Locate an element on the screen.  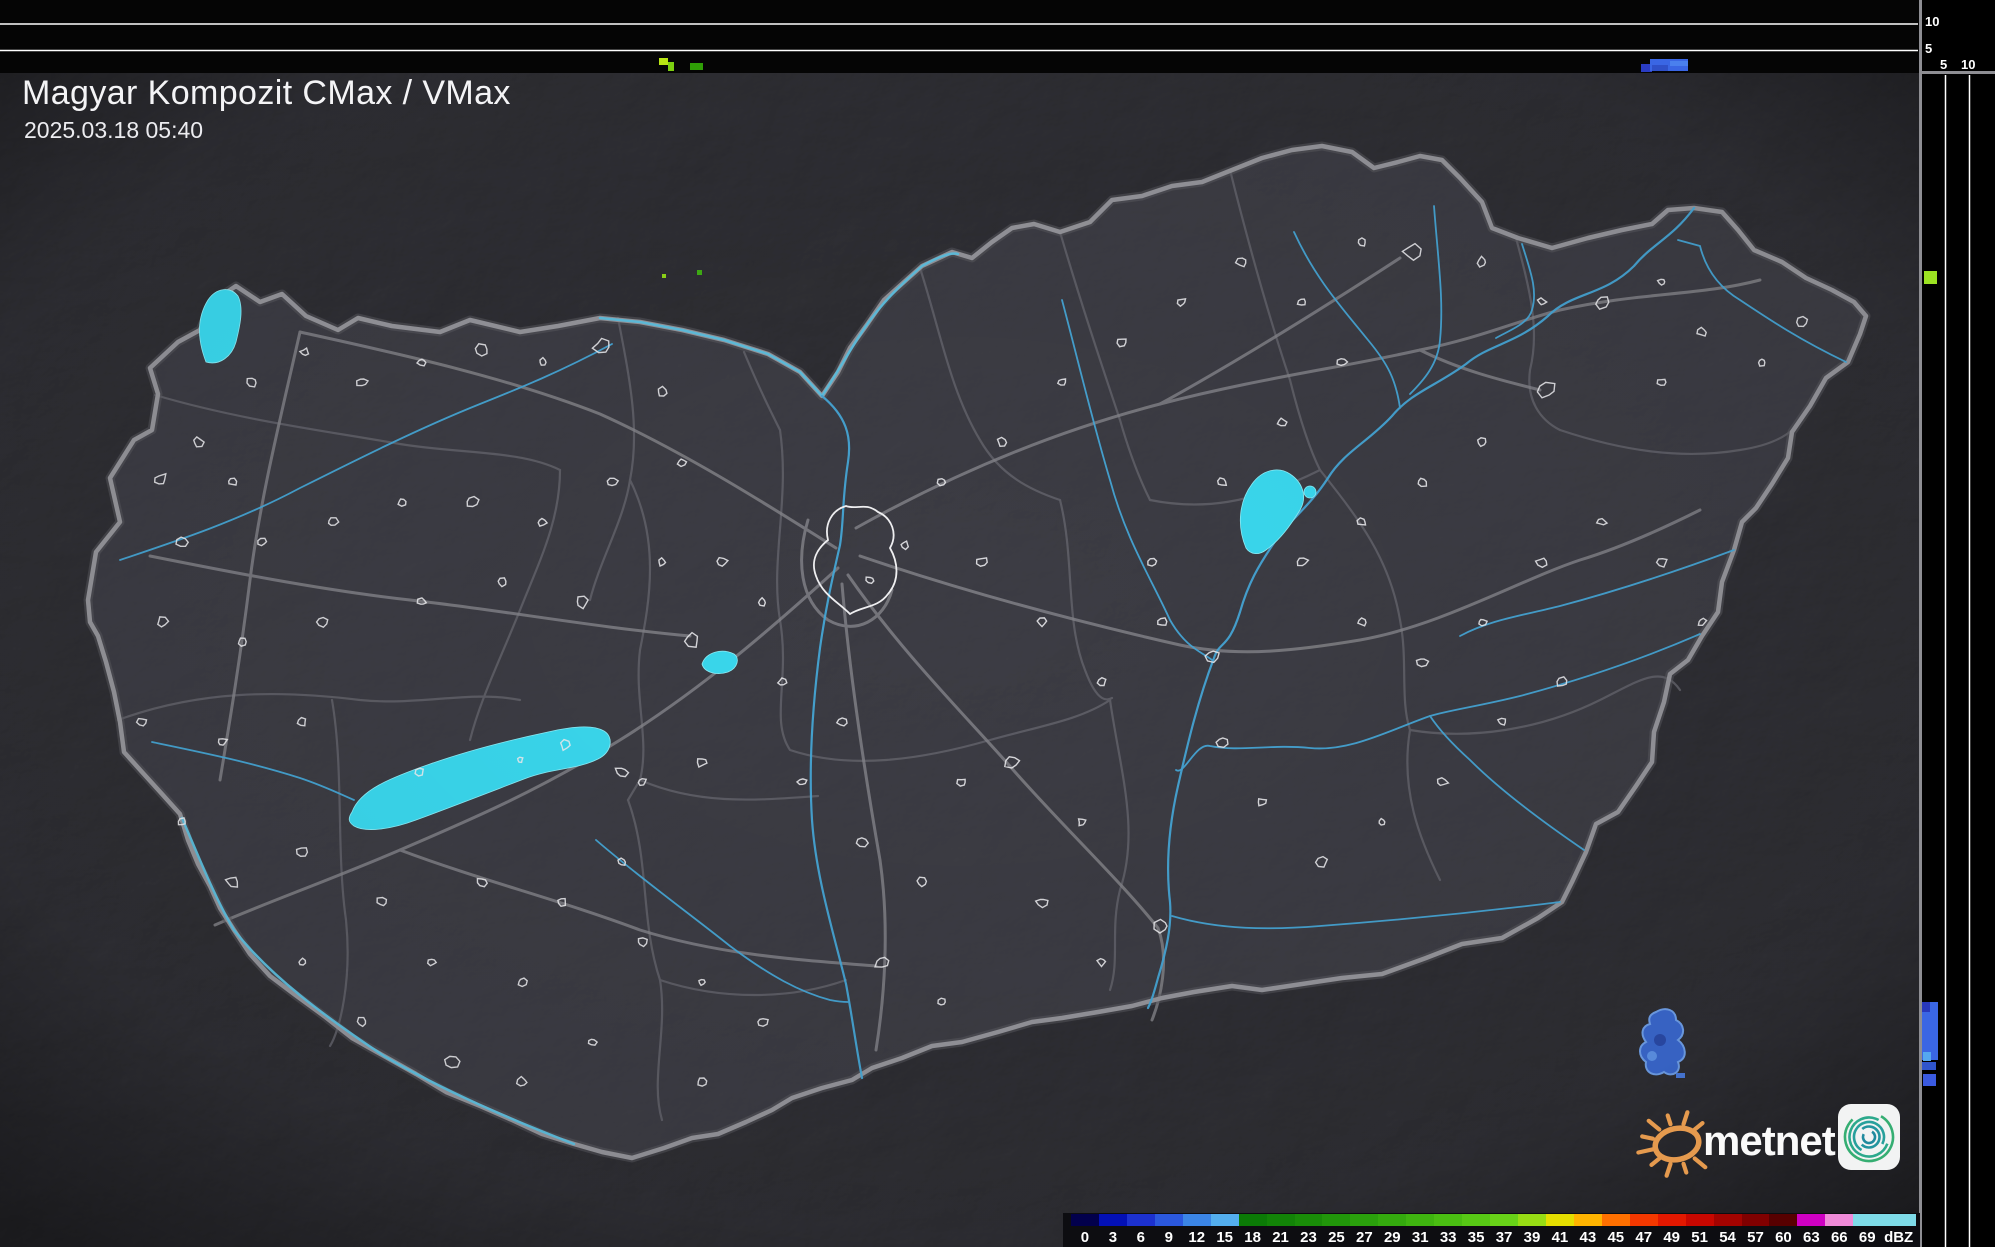
right-profile-strip is located at coordinates (1957, 623).